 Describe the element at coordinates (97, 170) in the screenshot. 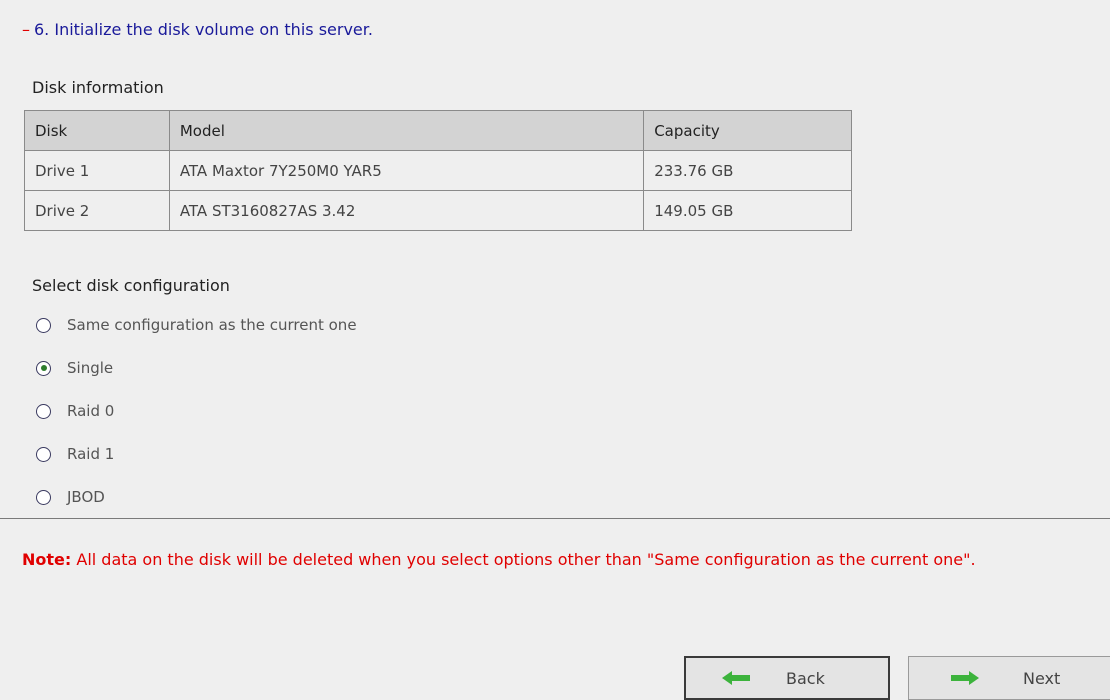

I see `cell-disk: Drive 1` at that location.